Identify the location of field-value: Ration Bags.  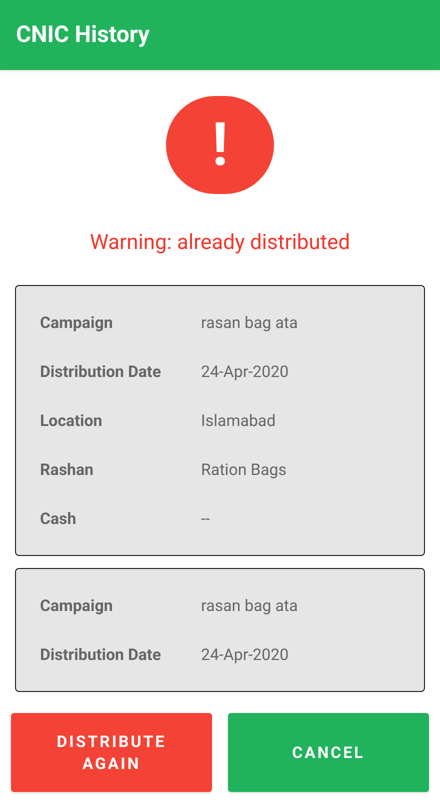
(244, 469).